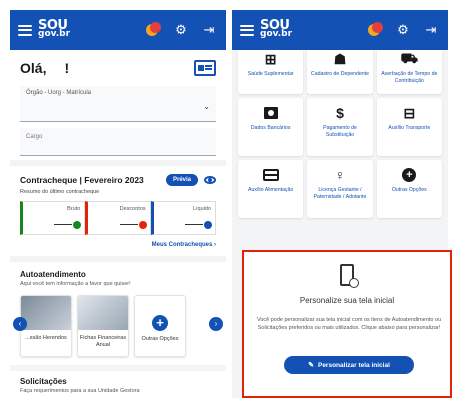 The image size is (452, 398). I want to click on tile-label: Auxílio Transporte, so click(409, 128).